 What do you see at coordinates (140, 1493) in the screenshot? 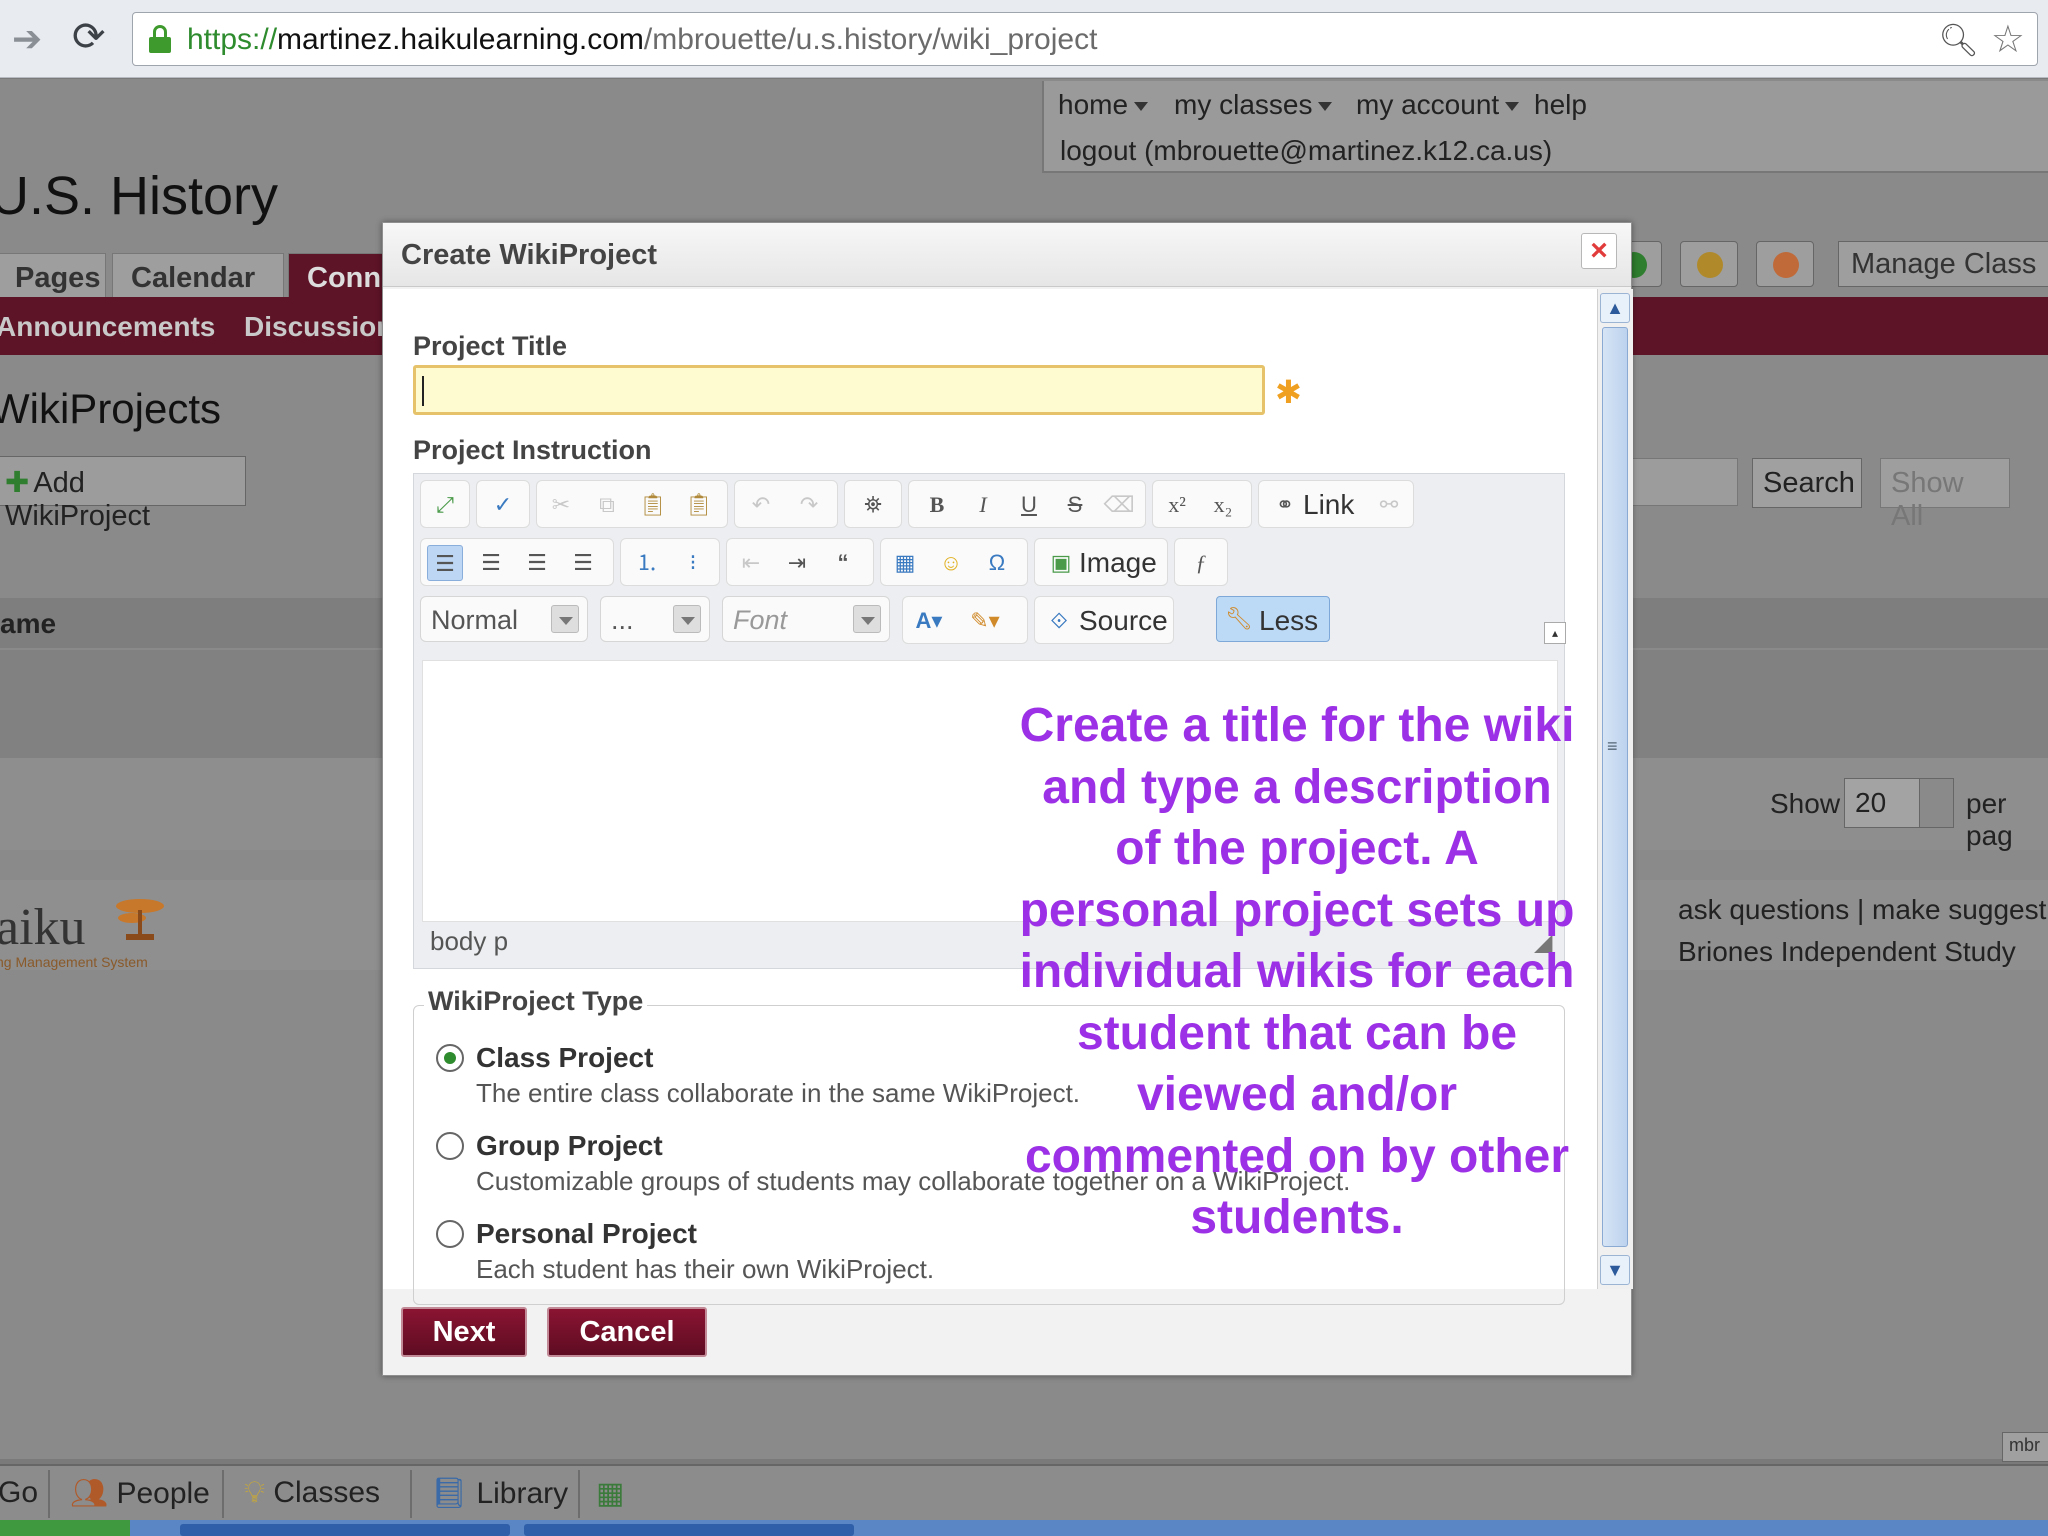
I see `bottom-people: 👥︎ People` at bounding box center [140, 1493].